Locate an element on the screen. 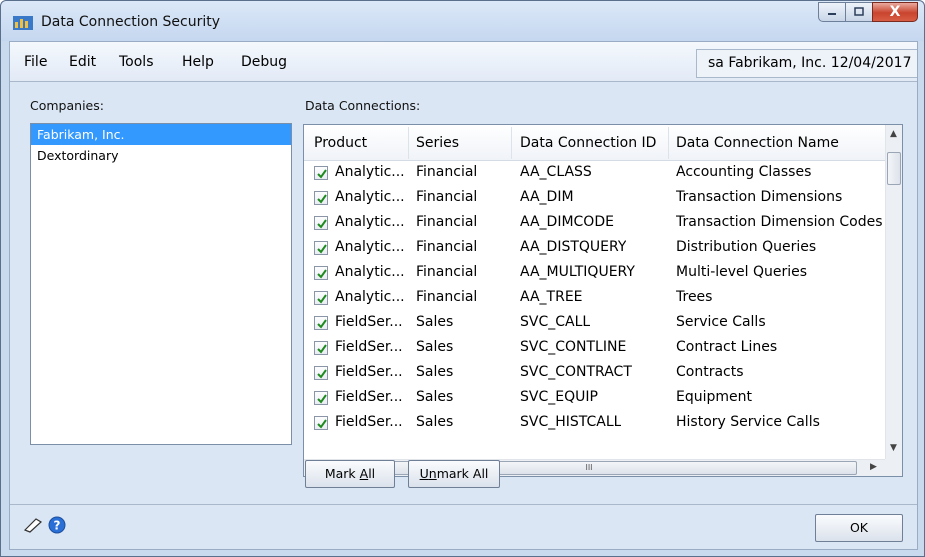 The width and height of the screenshot is (925, 557). menu-debug: Debug is located at coordinates (264, 62).